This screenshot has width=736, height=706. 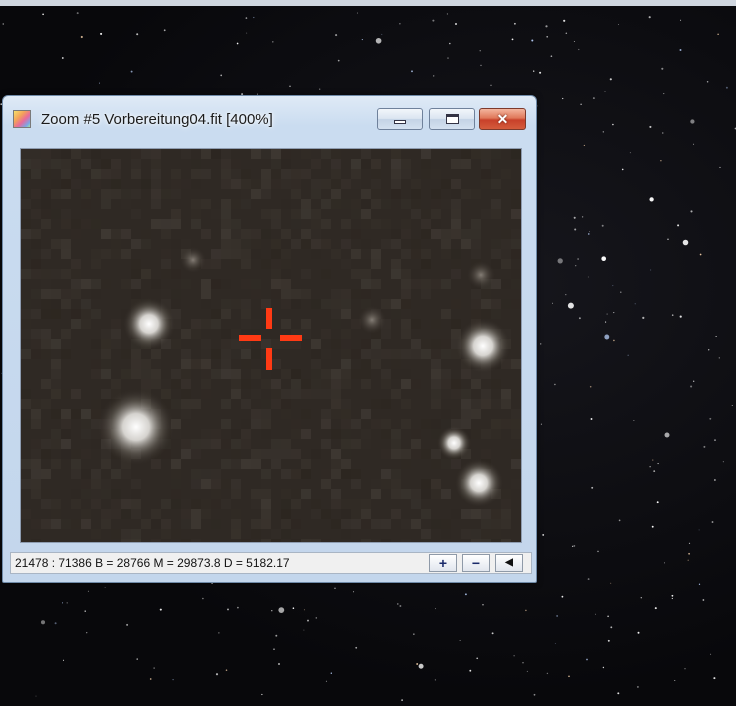 What do you see at coordinates (400, 122) in the screenshot?
I see `minimize-icon` at bounding box center [400, 122].